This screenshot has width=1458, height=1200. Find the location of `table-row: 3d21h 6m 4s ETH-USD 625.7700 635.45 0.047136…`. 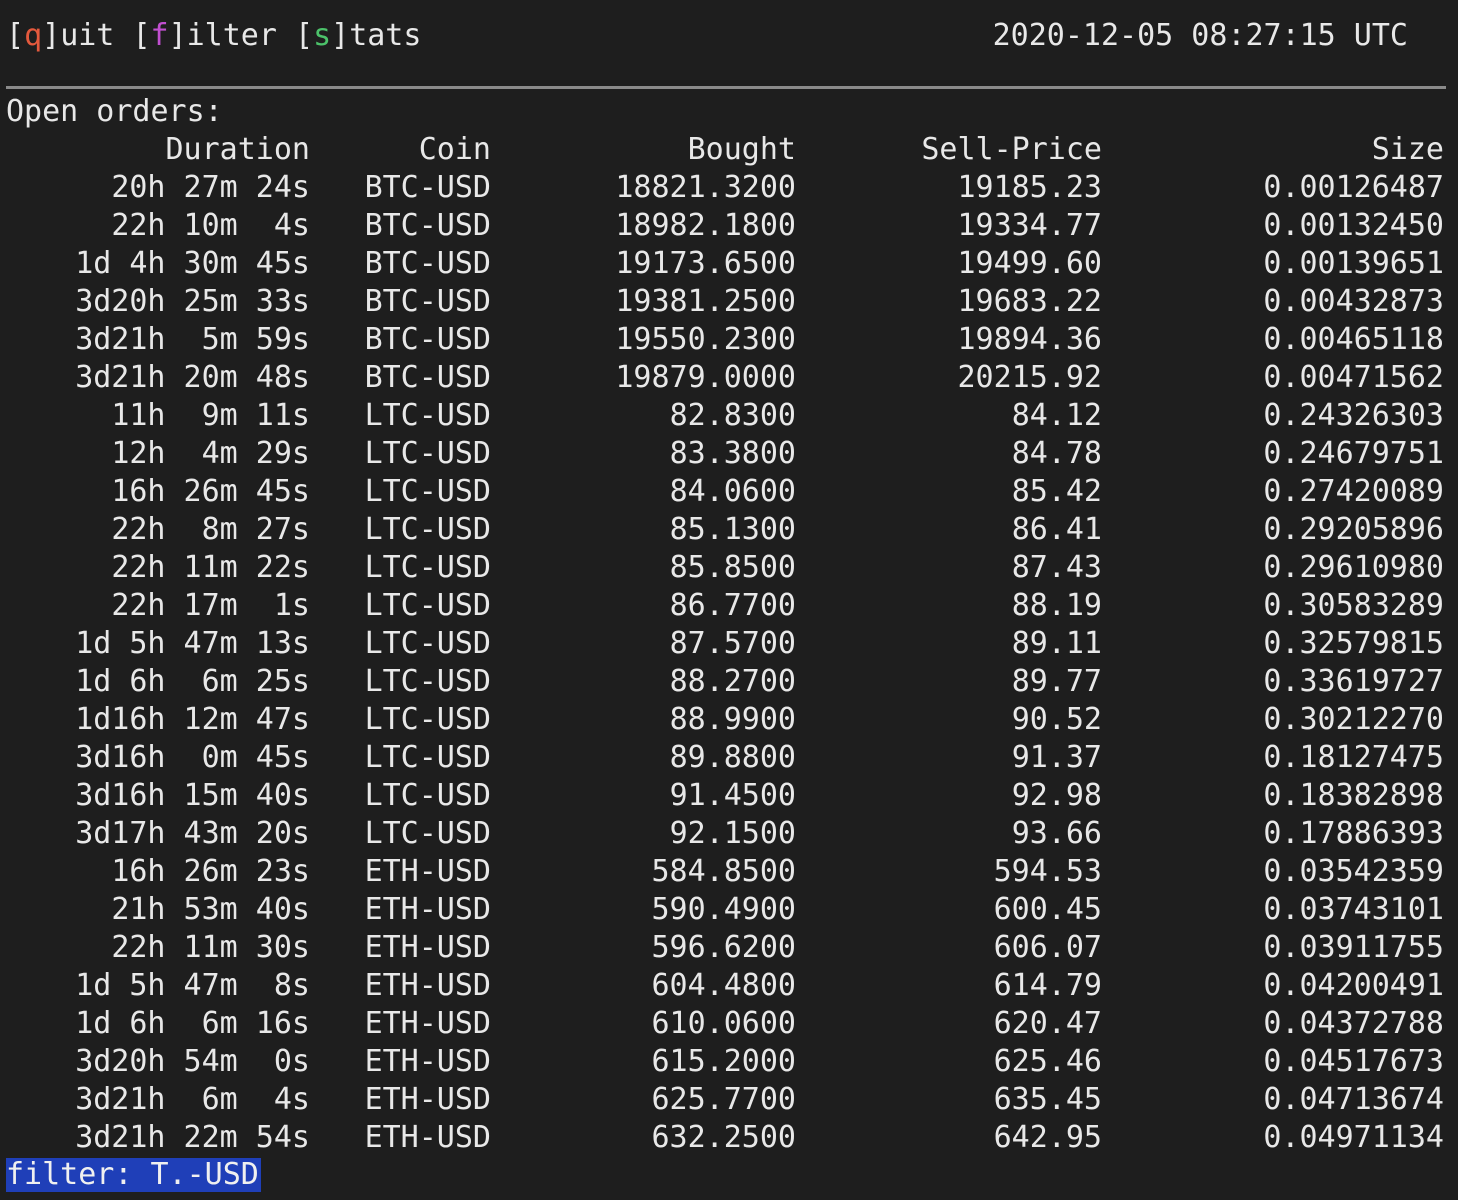

table-row: 3d21h 6m 4s ETH-USD 625.7700 635.45 0.047136… is located at coordinates (729, 1100).